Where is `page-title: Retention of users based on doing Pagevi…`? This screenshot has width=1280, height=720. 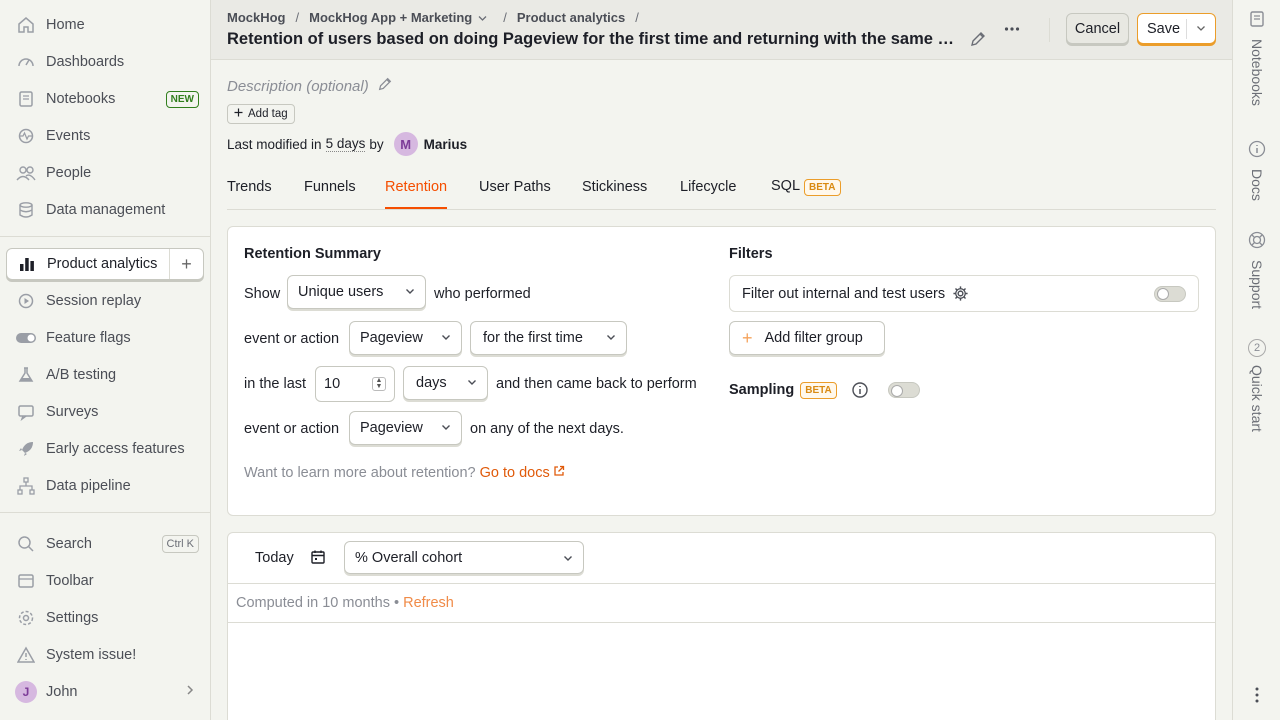 page-title: Retention of users based on doing Pagevi… is located at coordinates (592, 39).